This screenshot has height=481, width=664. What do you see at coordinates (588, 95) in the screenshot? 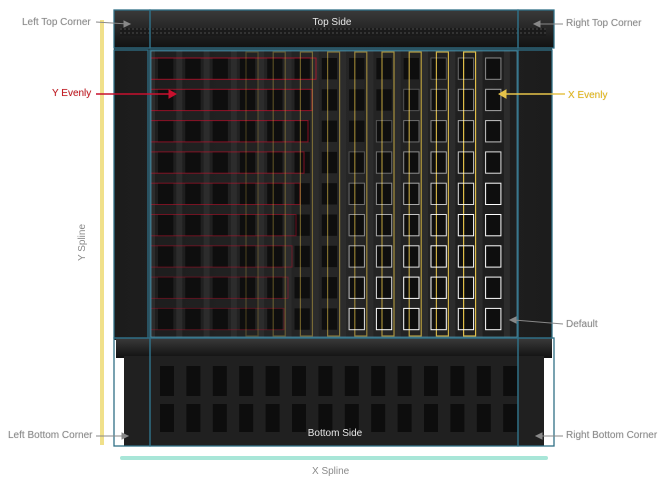
I see `x-evenly-label: X Evenly` at bounding box center [588, 95].